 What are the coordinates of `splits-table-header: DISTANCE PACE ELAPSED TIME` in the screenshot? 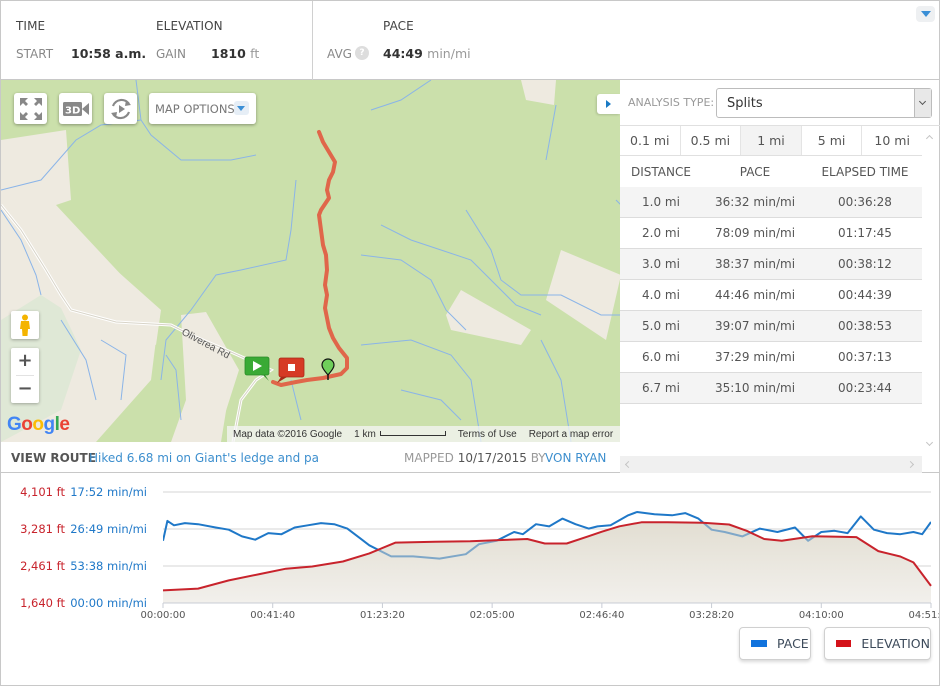 It's located at (771, 172).